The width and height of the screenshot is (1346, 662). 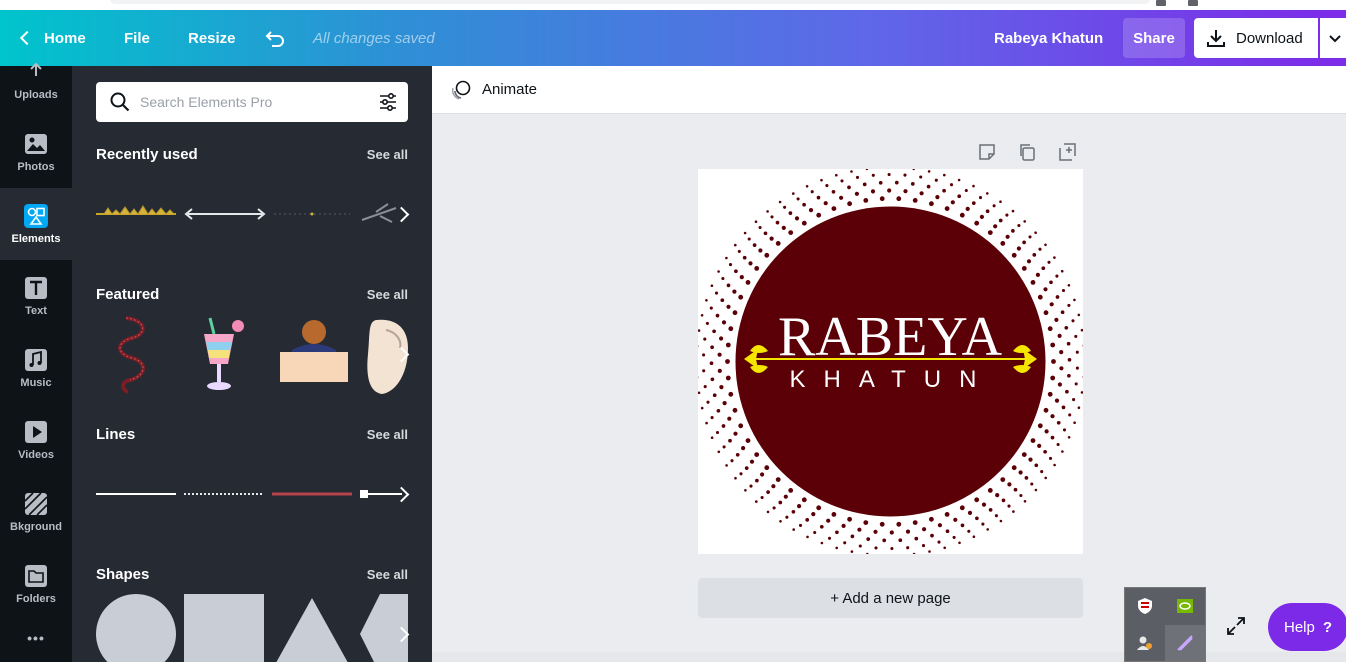 I want to click on help-button: Help ?, so click(x=1307, y=627).